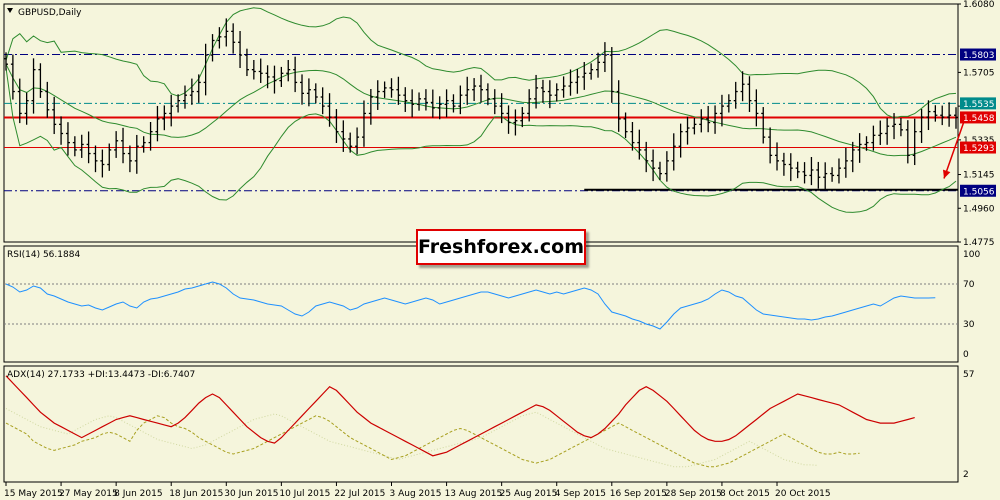  What do you see at coordinates (979, 73) in the screenshot?
I see `price-tick-label: 1.5705` at bounding box center [979, 73].